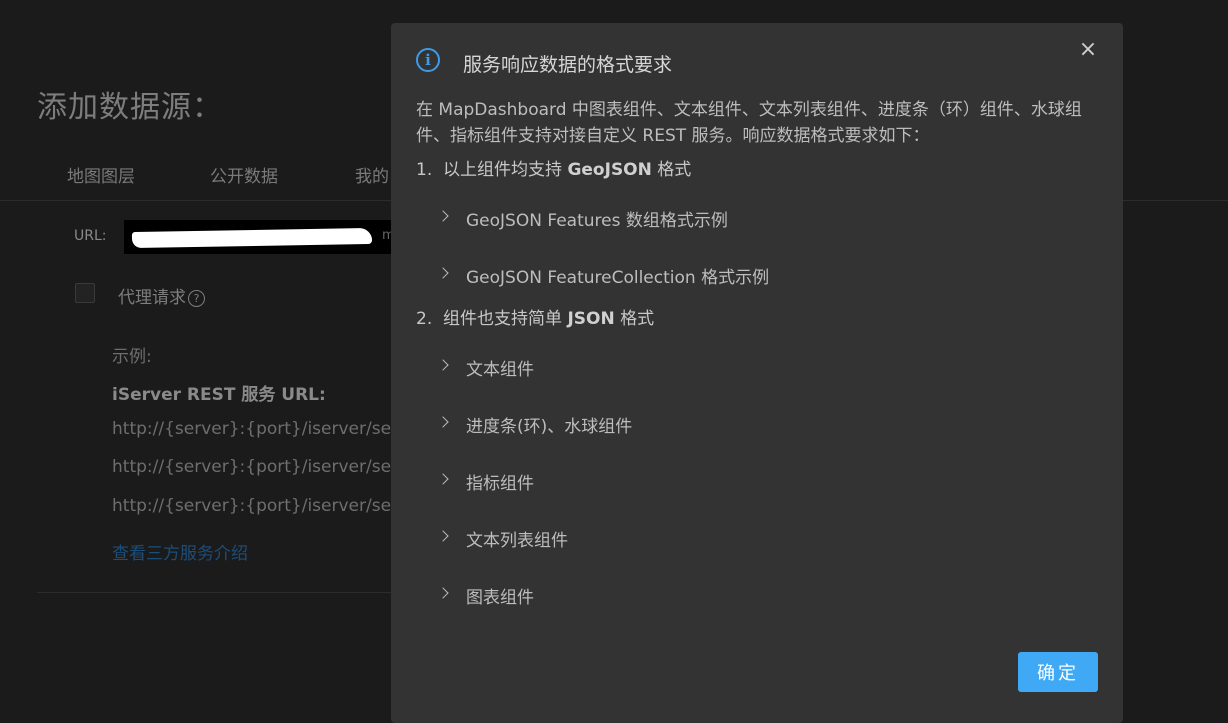  I want to click on help-icon: ?, so click(196, 298).